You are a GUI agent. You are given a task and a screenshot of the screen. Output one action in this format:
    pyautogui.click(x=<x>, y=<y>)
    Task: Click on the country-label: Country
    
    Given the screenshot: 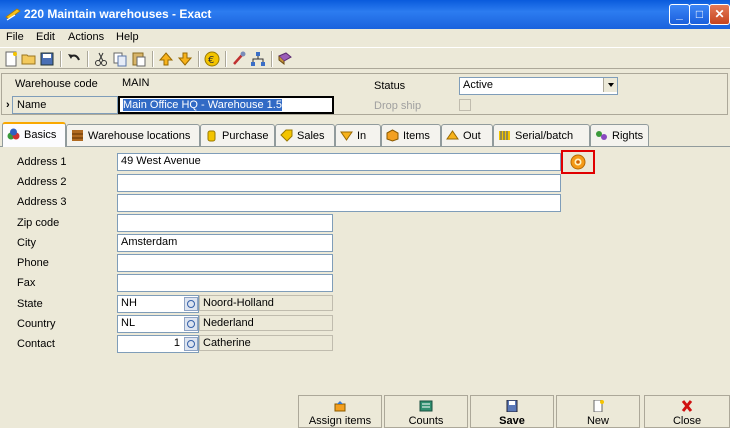 What is the action you would take?
    pyautogui.click(x=36, y=324)
    